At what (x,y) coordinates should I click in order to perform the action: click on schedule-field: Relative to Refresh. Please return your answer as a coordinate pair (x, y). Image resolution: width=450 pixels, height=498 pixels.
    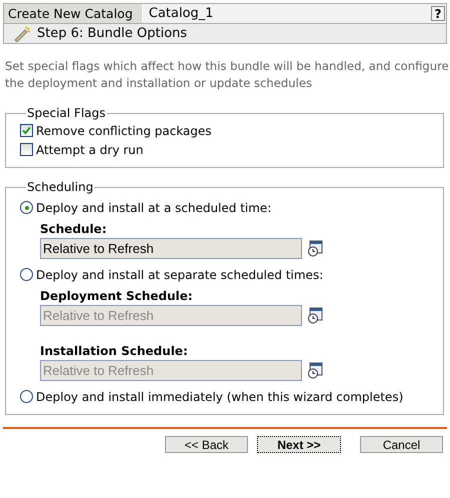
    Looking at the image, I should click on (171, 248).